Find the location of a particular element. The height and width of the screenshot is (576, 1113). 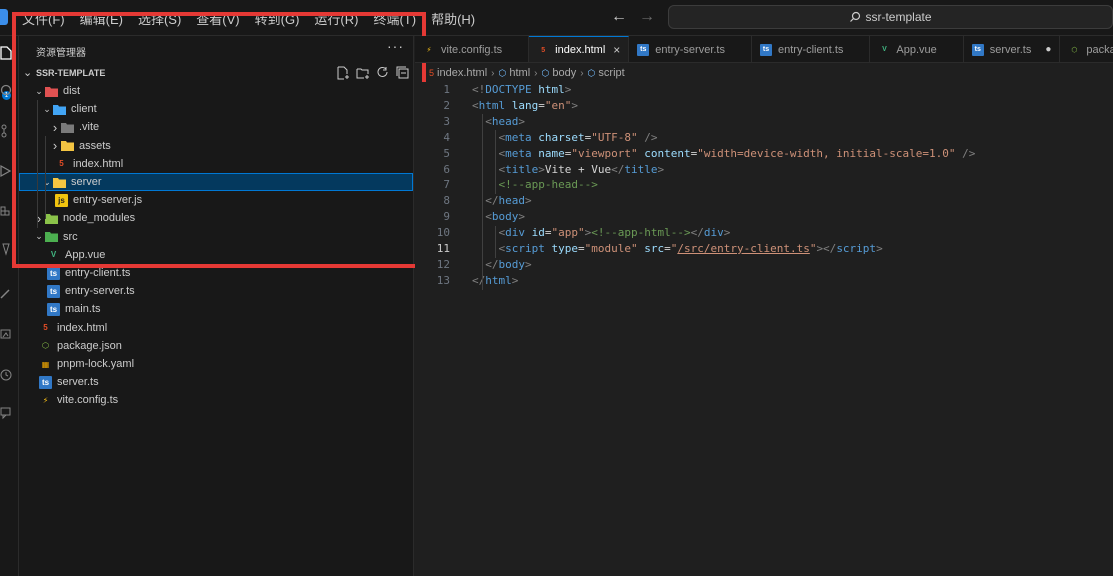

folder-row: ⌄ client is located at coordinates (216, 109).